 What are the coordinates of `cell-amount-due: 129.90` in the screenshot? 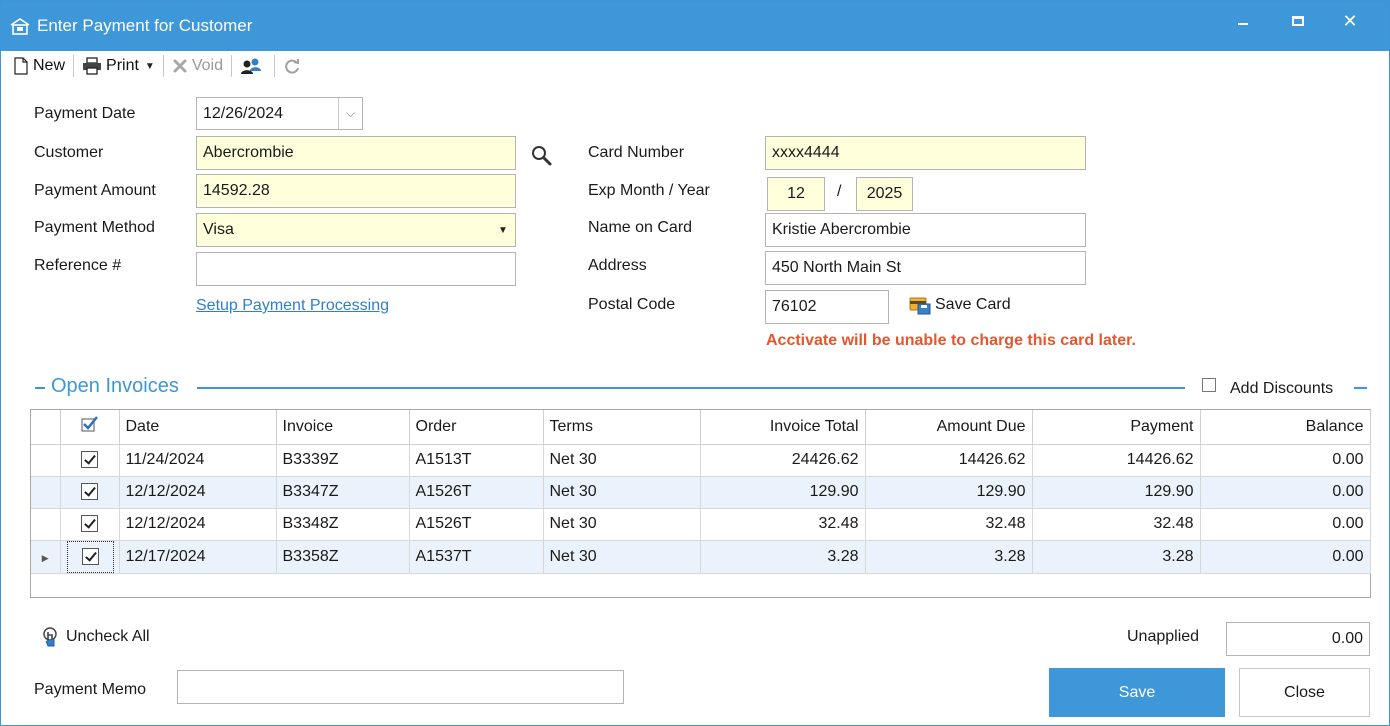 It's located at (949, 492).